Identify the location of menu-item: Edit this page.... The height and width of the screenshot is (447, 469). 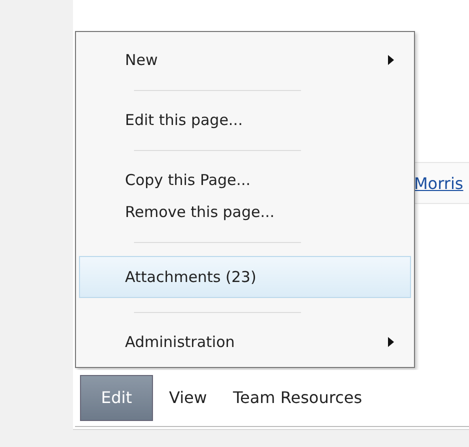
(245, 120).